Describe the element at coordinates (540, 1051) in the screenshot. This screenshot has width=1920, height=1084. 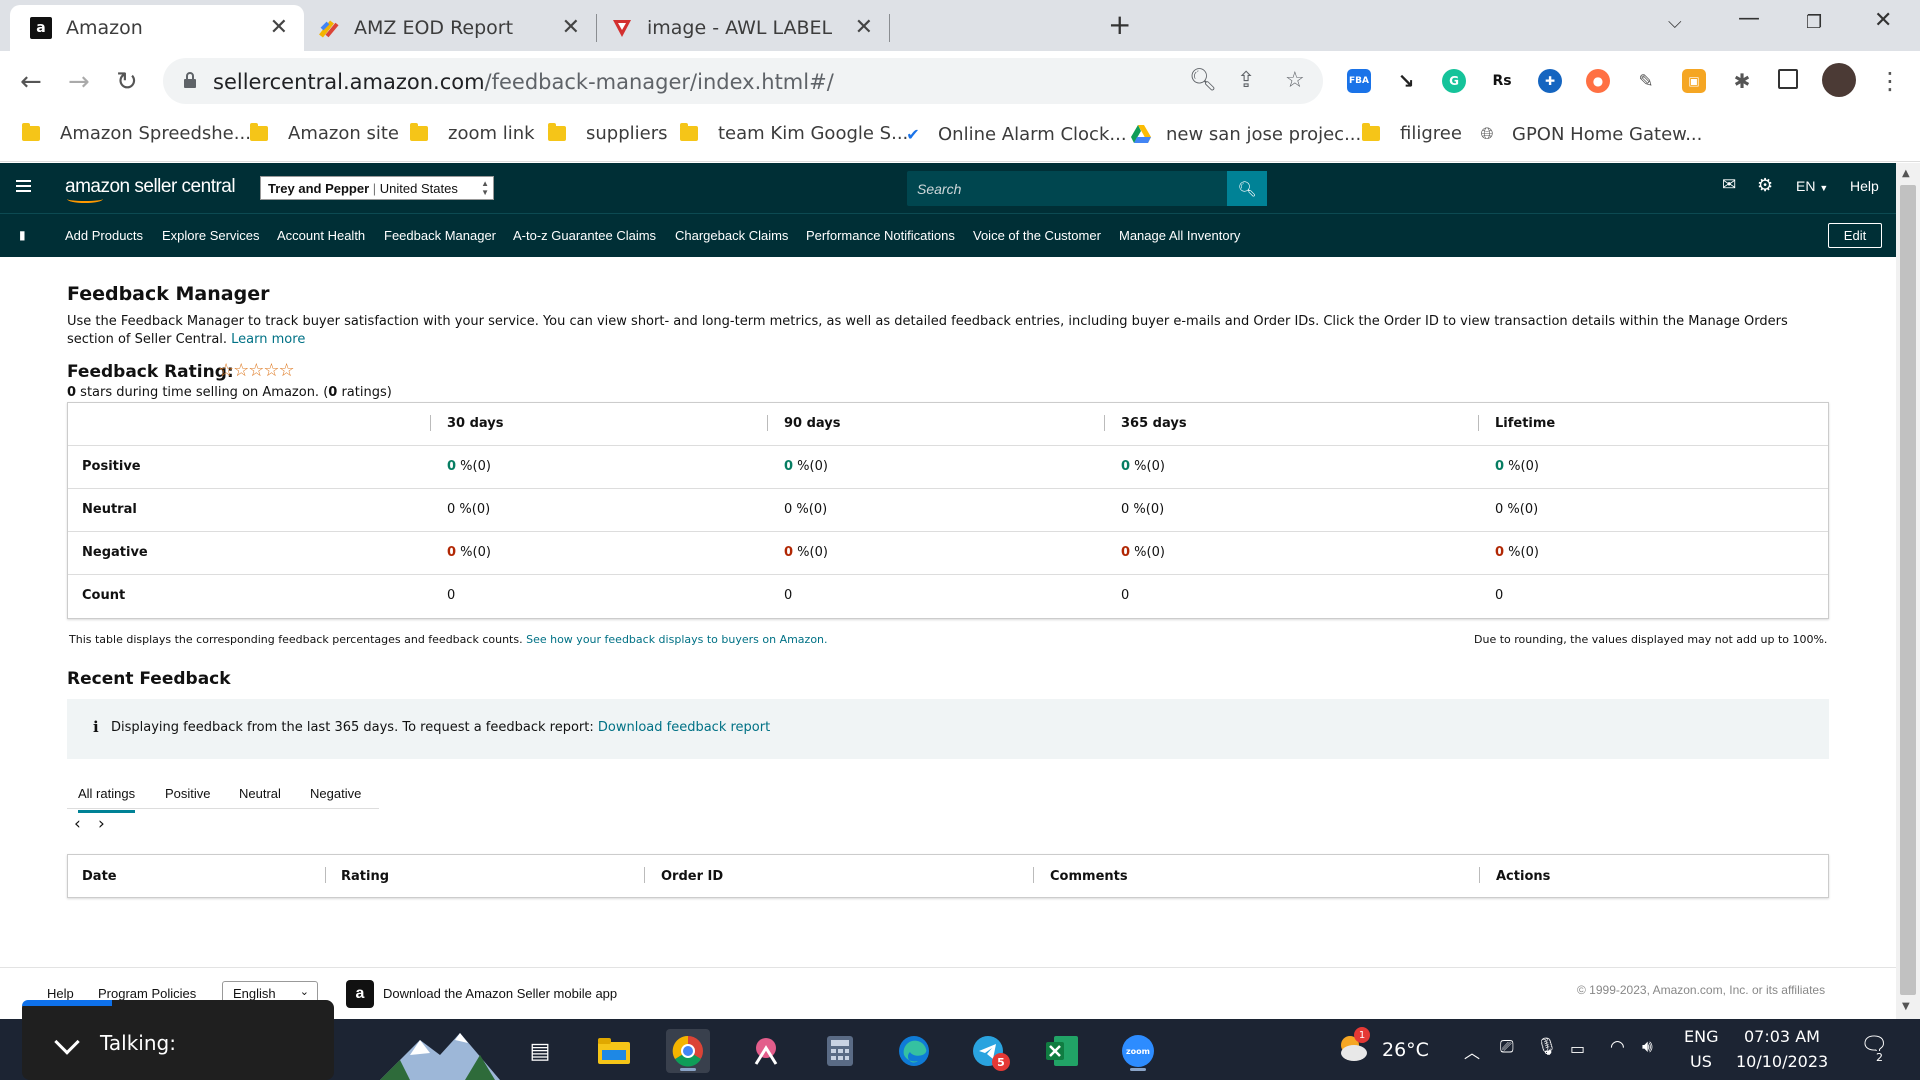
I see `task-view-icon: ▤` at that location.